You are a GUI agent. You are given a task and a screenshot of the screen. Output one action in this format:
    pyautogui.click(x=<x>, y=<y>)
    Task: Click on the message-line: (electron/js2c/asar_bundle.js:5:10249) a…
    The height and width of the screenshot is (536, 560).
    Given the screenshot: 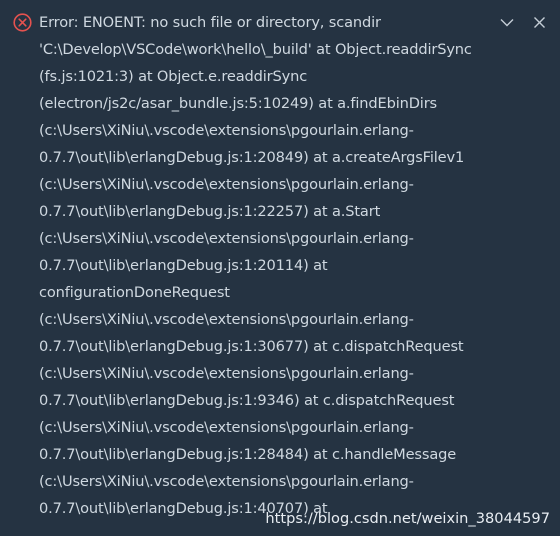 What is the action you would take?
    pyautogui.click(x=238, y=103)
    